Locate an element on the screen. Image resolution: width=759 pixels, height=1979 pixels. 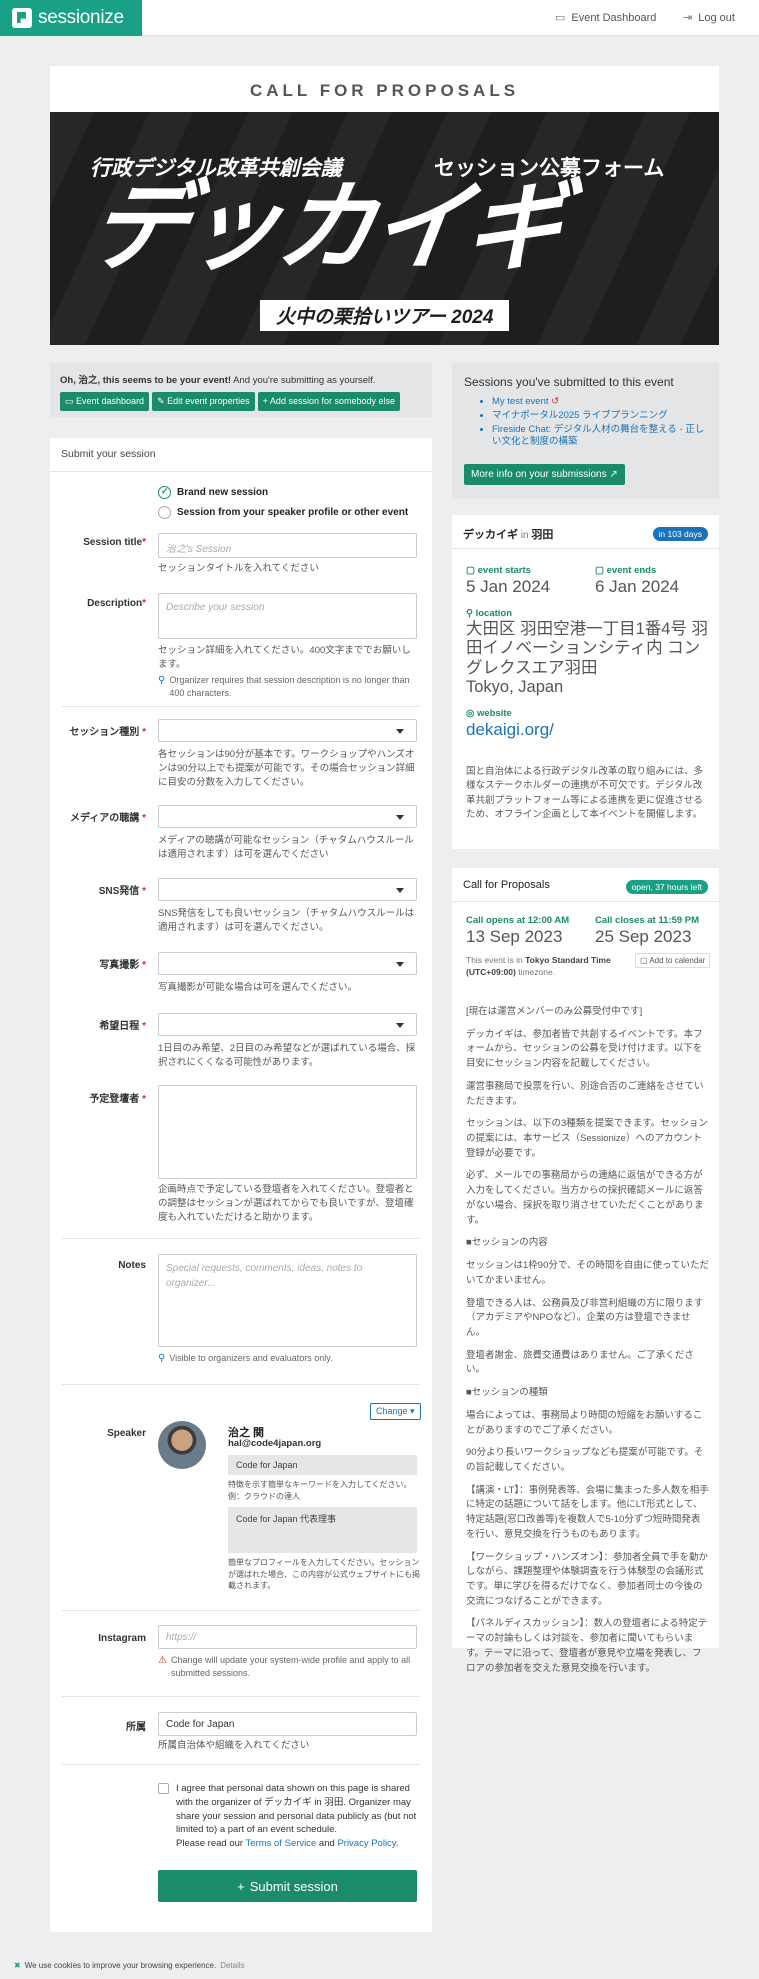
location-label: ⚲ location is located at coordinates (489, 613).